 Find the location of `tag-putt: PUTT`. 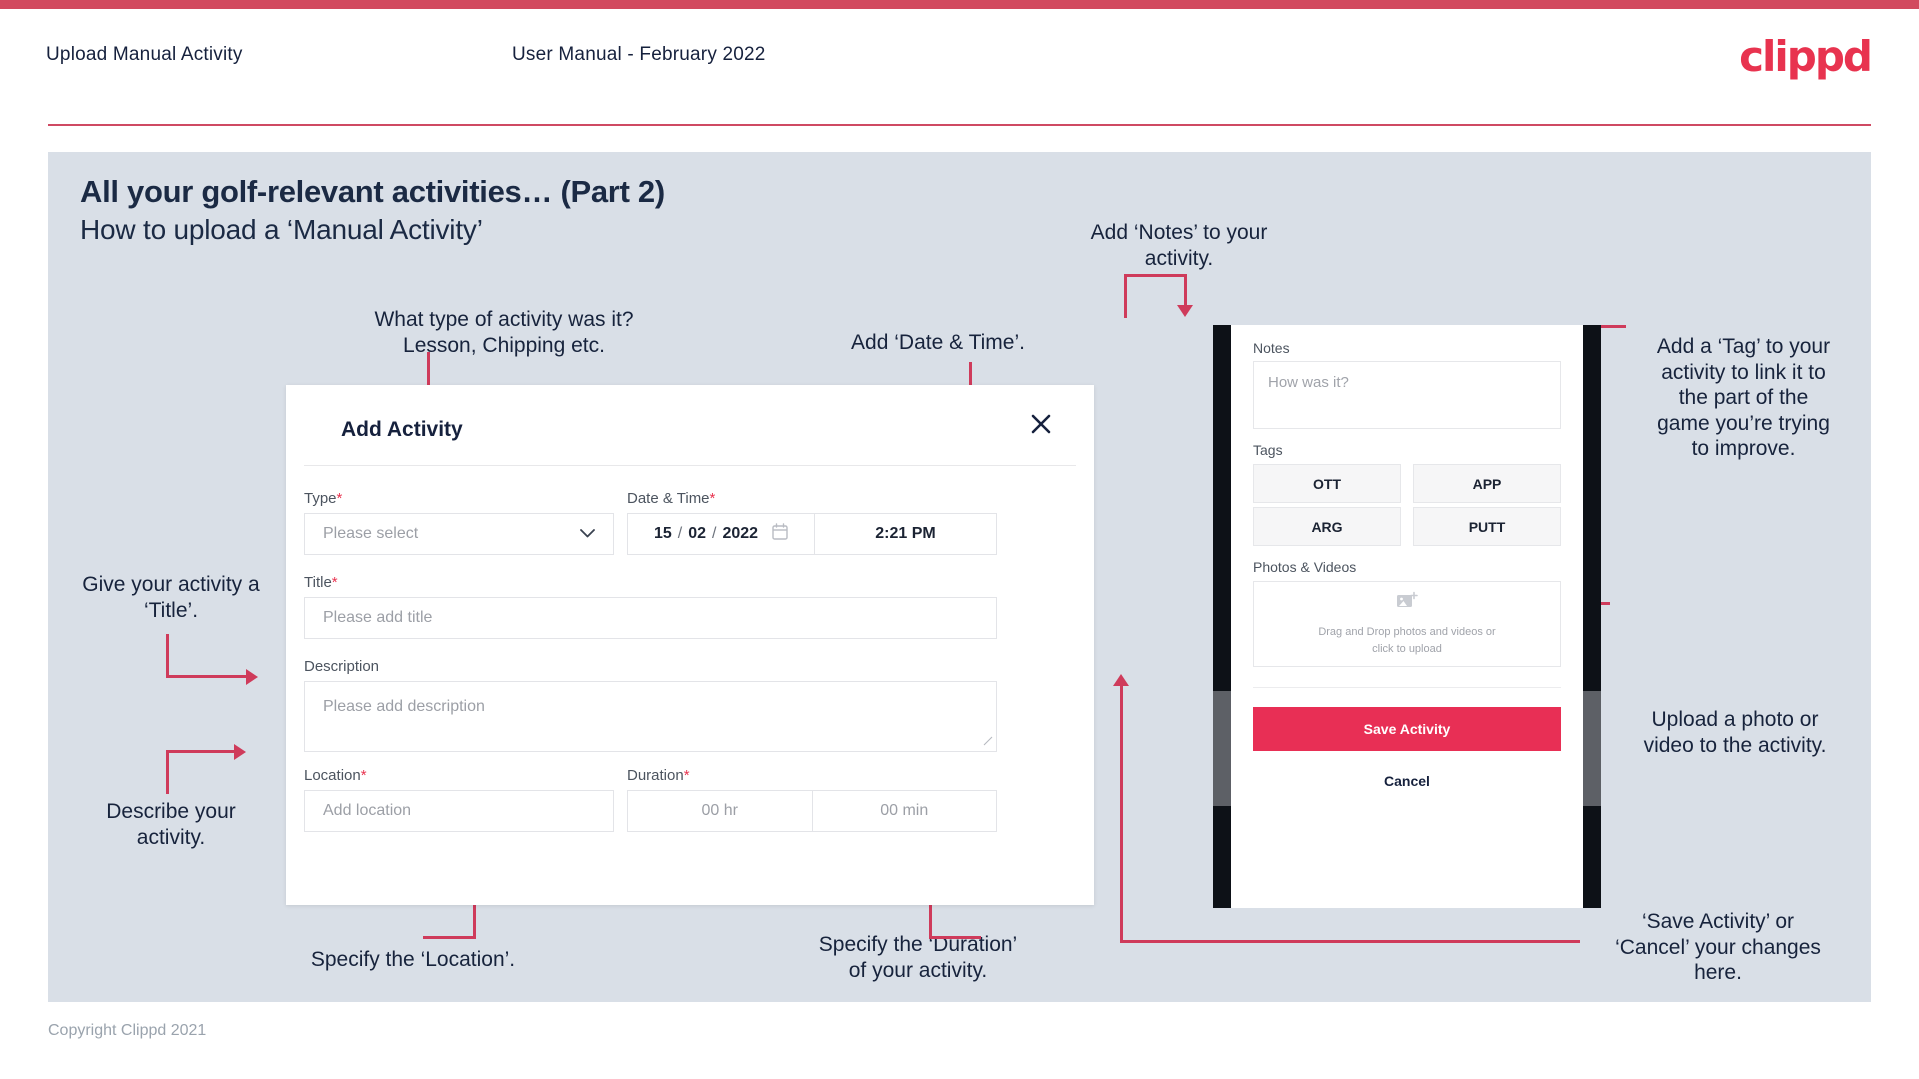

tag-putt: PUTT is located at coordinates (1487, 526).